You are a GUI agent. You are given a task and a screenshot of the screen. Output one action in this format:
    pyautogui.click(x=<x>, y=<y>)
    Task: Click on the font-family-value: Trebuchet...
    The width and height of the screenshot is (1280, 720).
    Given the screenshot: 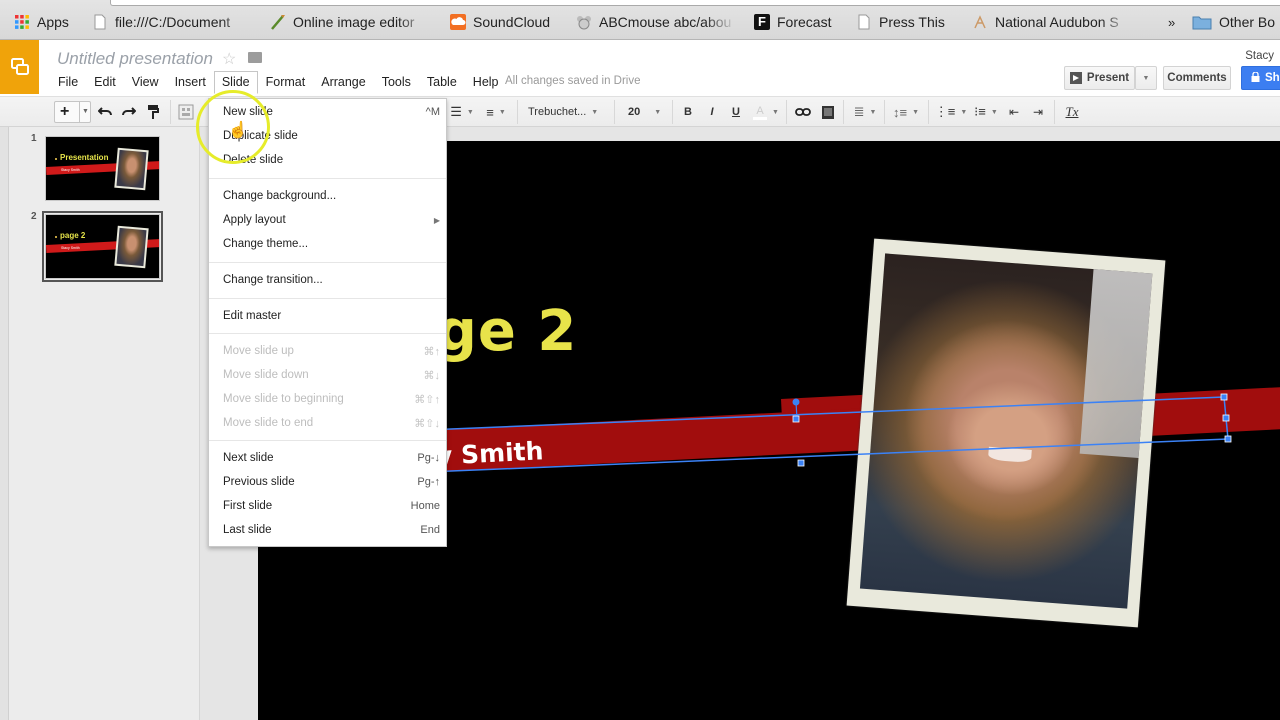 What is the action you would take?
    pyautogui.click(x=557, y=112)
    